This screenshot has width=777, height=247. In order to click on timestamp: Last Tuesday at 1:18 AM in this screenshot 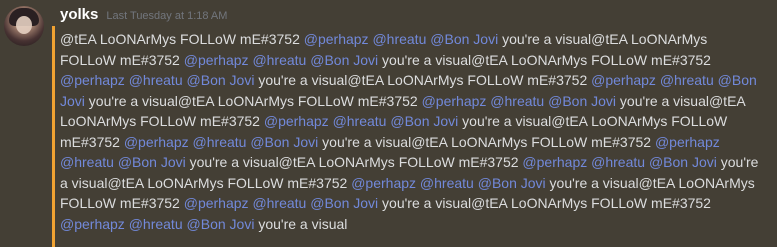, I will do `click(167, 16)`.